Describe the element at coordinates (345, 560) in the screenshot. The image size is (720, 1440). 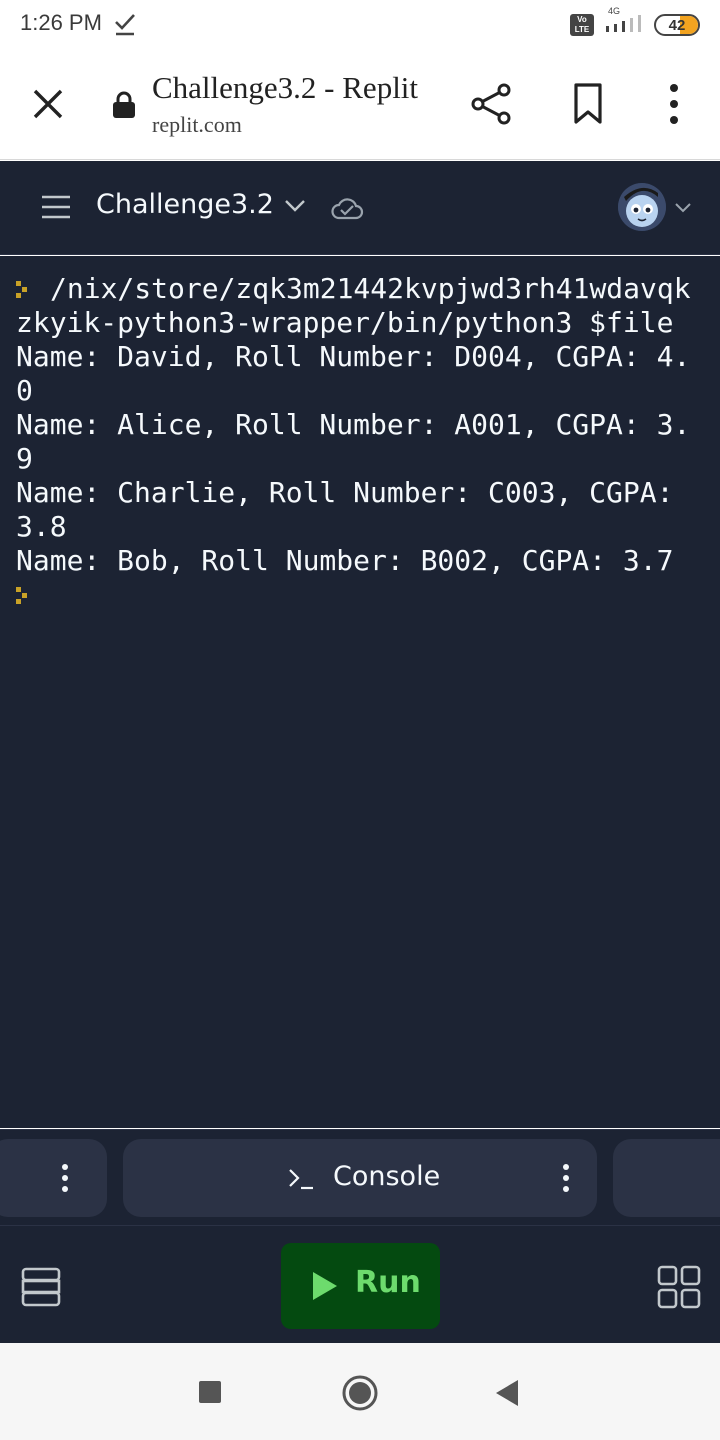
I see `console-line: Name: Bob, Roll Number: B002, CGPA: 3.7` at that location.